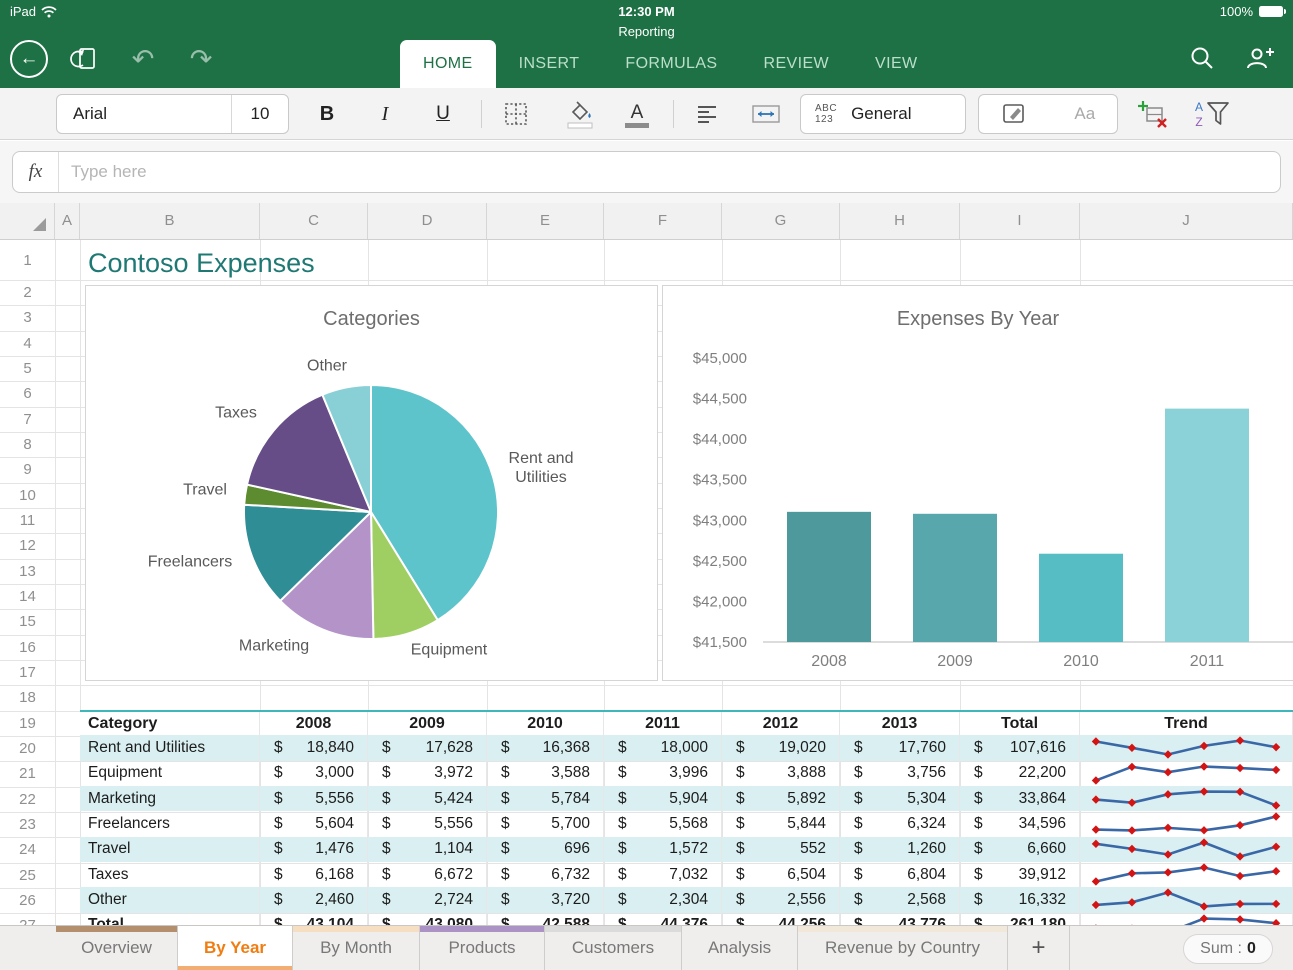  What do you see at coordinates (172, 114) in the screenshot?
I see `font-selector: Arial 10` at bounding box center [172, 114].